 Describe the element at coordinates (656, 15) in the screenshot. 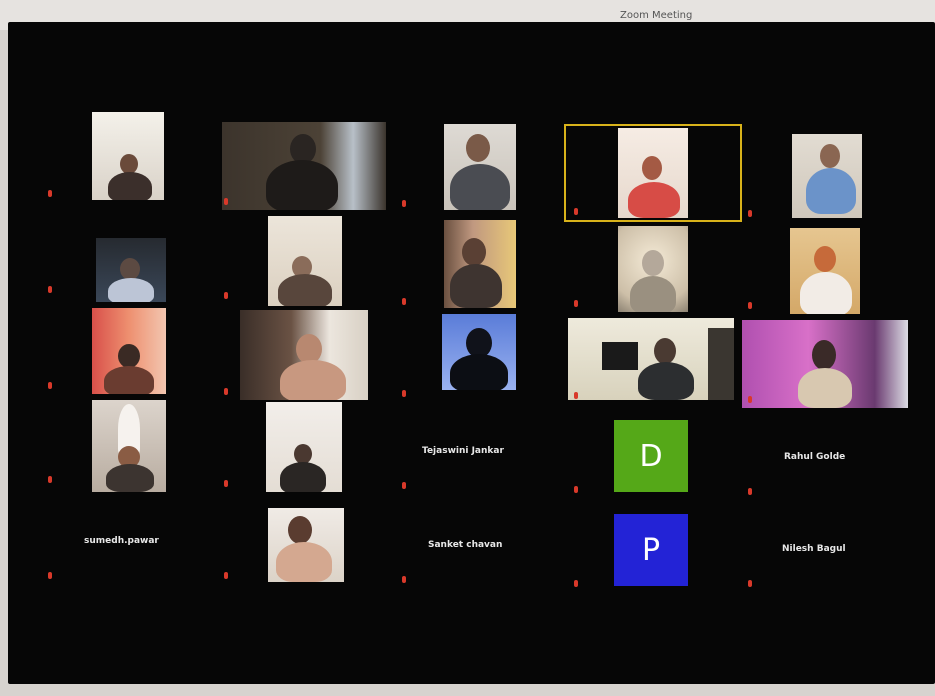

I see `window-title: Zoom Meeting` at that location.